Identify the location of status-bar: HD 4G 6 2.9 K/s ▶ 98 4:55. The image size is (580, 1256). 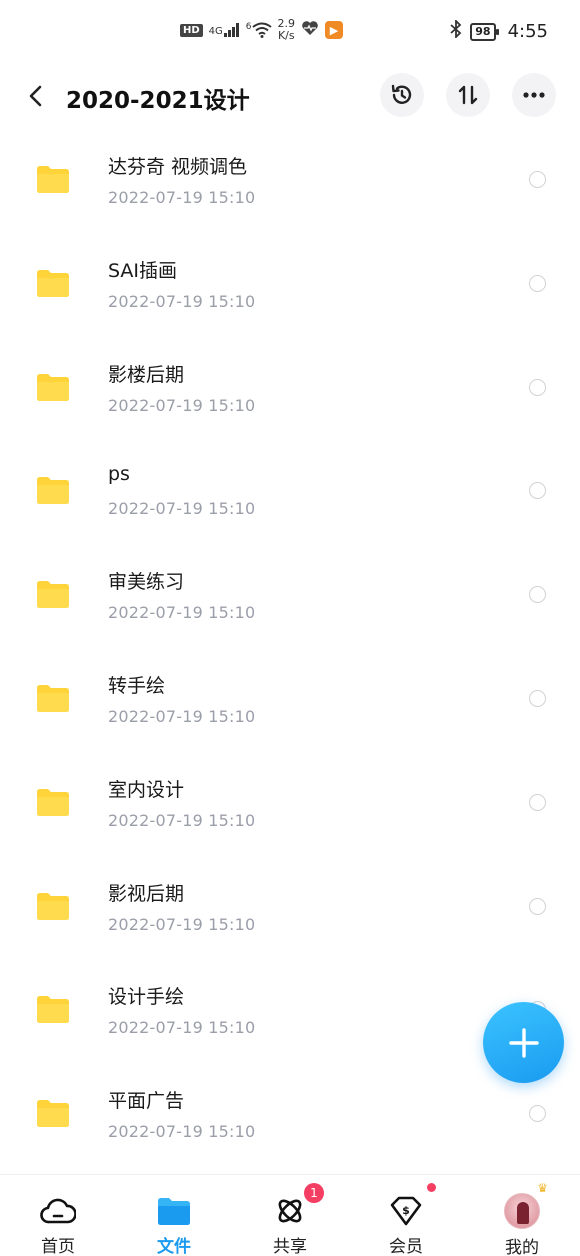
(290, 32).